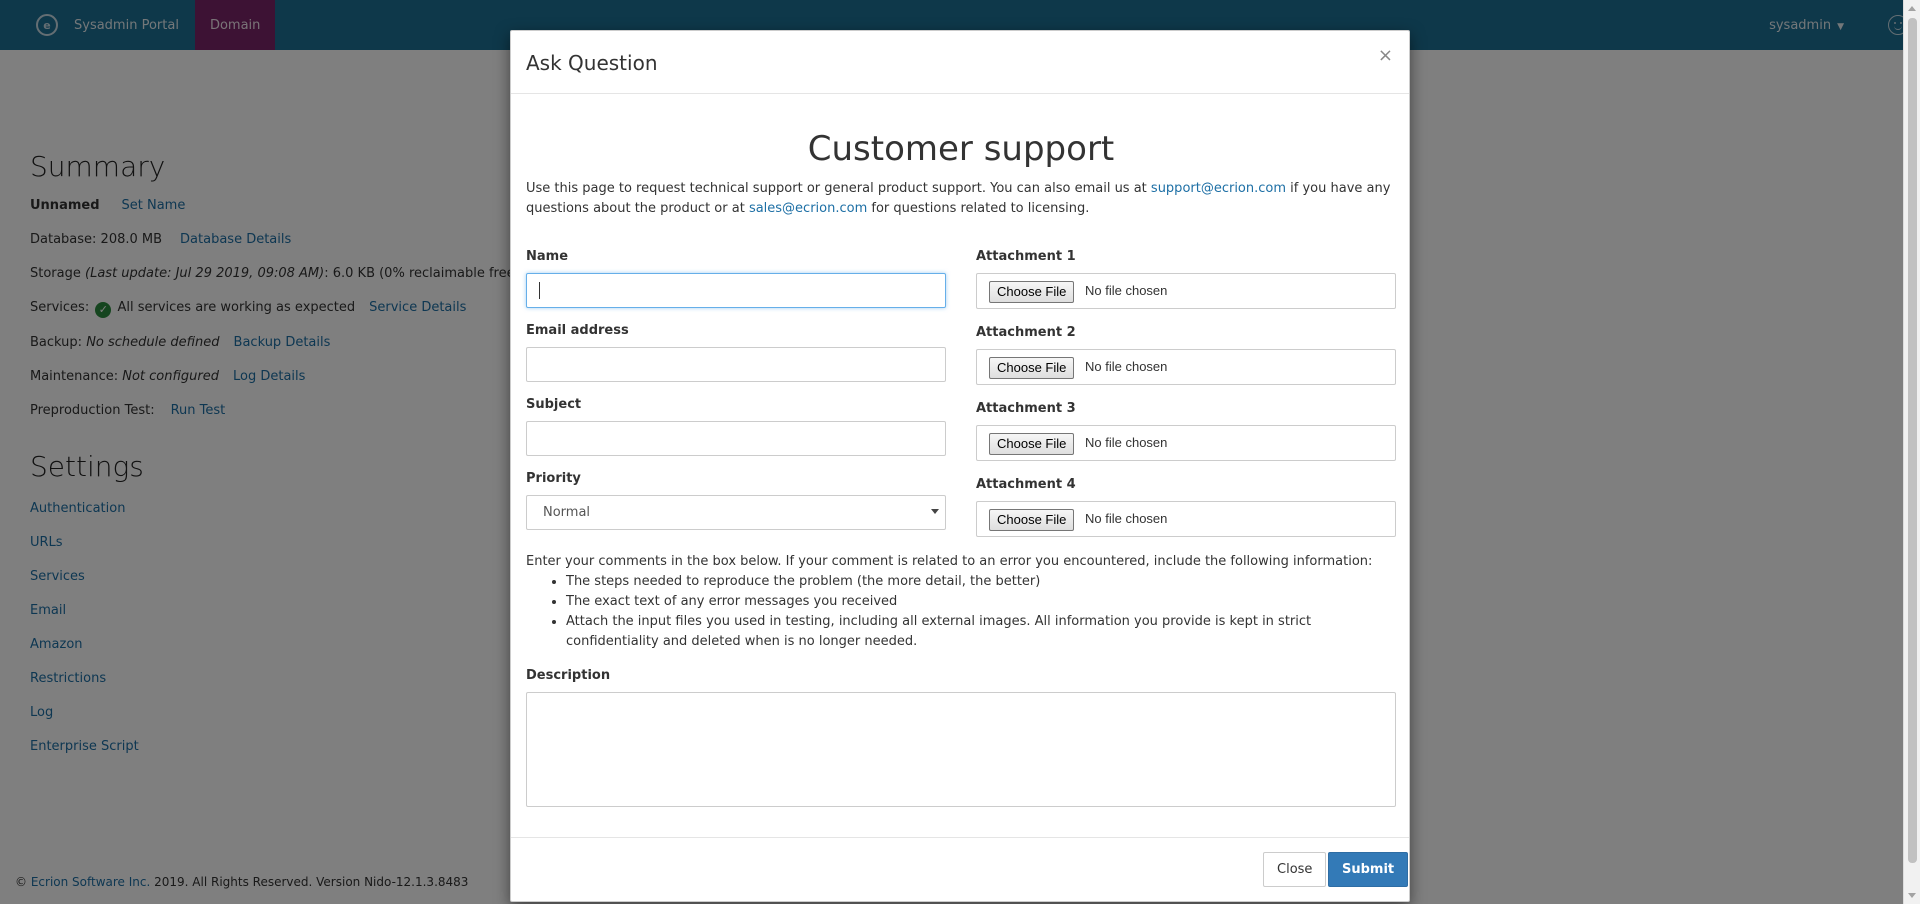 The width and height of the screenshot is (1920, 904). Describe the element at coordinates (736, 364) in the screenshot. I see `email-input` at that location.